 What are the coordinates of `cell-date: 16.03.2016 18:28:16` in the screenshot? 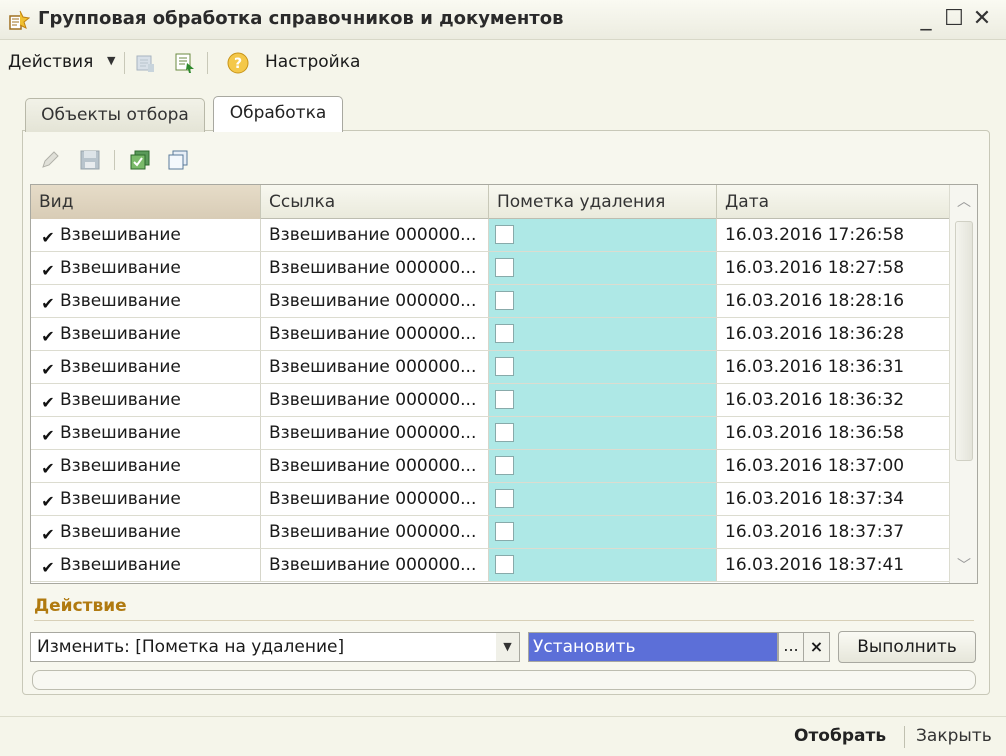 It's located at (833, 301).